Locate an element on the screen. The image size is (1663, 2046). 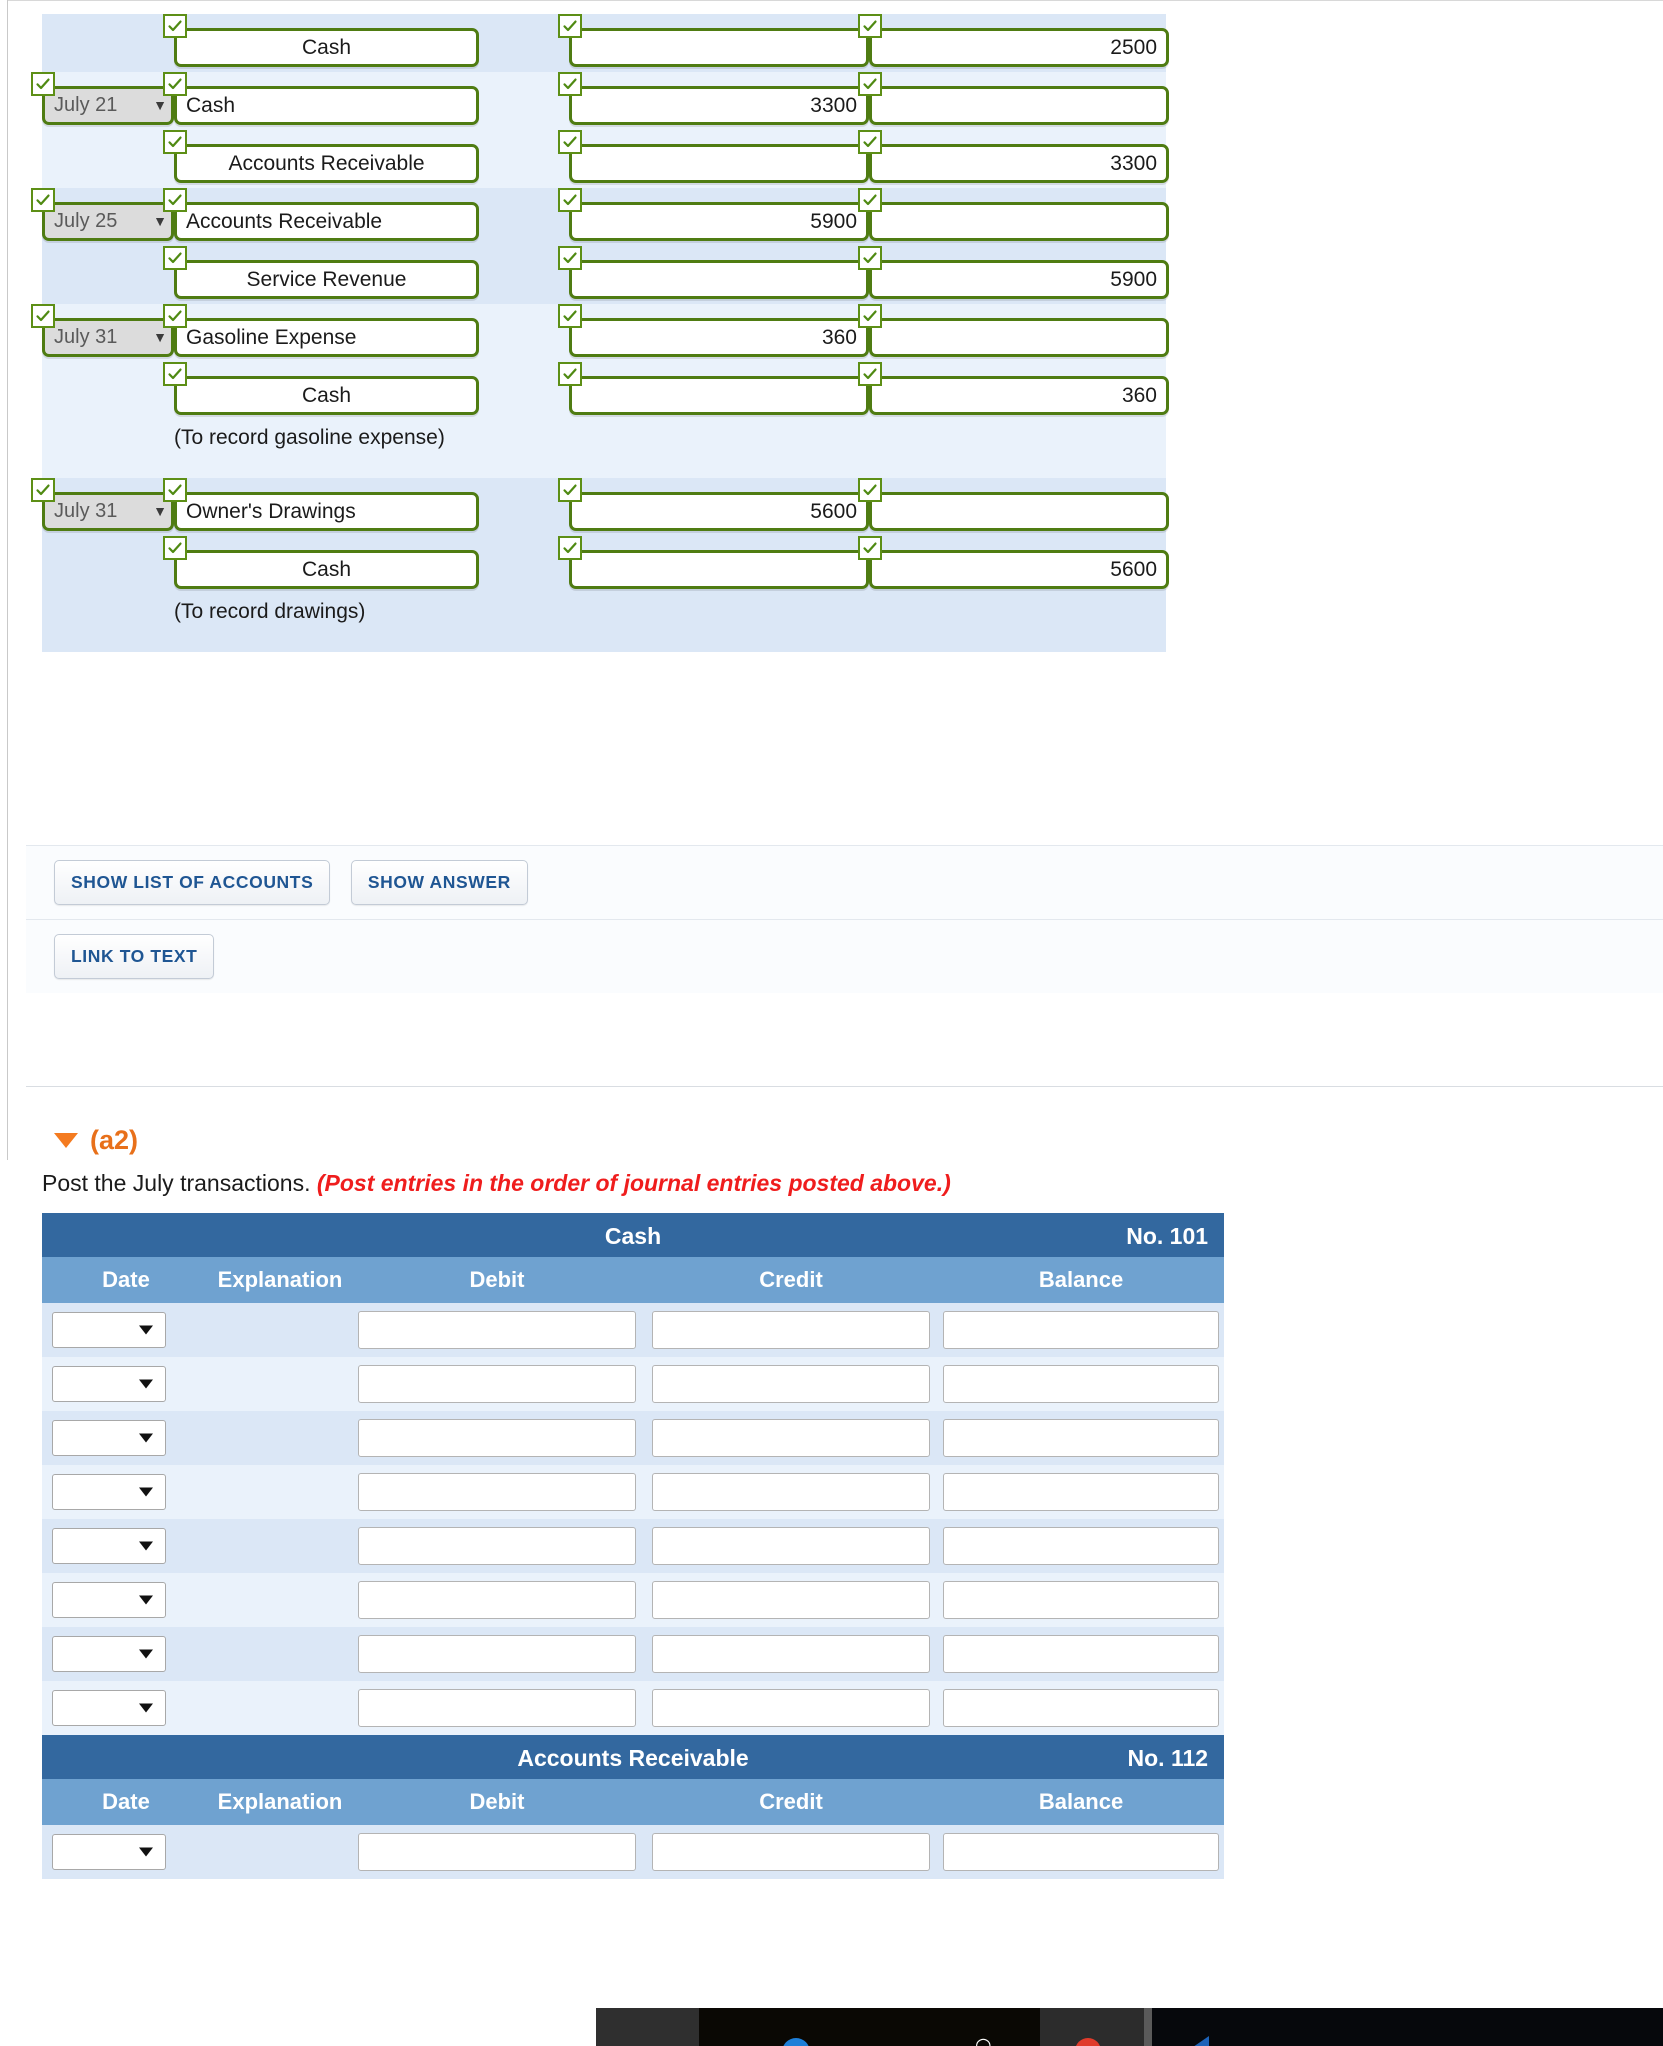
date-select: July 21 ▼ is located at coordinates (108, 105).